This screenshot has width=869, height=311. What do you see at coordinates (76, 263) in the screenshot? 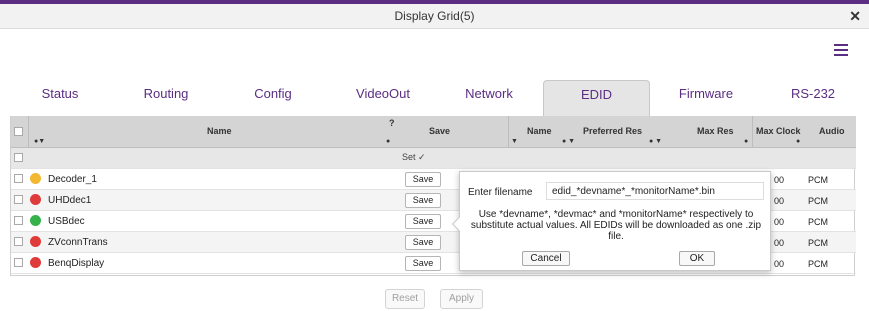
I see `device-name: BenqDisplay` at bounding box center [76, 263].